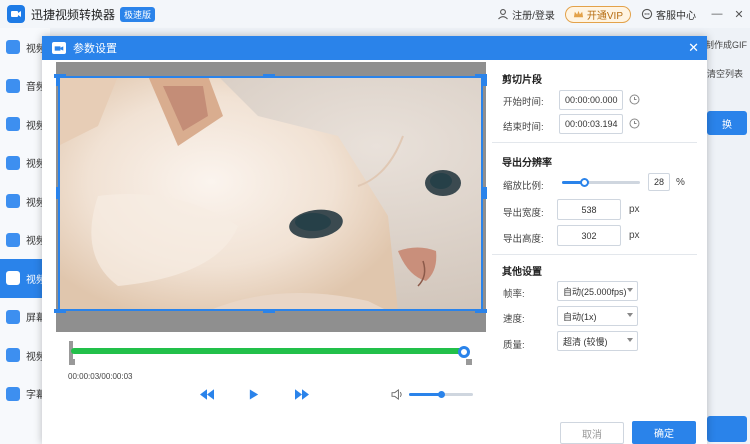 The image size is (750, 444). I want to click on video-icon, so click(13, 47).